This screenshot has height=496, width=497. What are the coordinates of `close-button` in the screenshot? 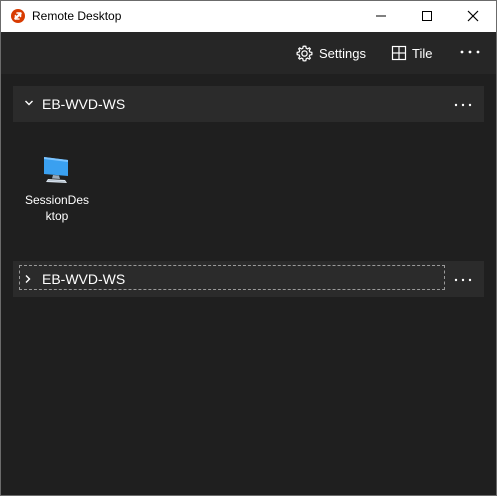 It's located at (473, 16).